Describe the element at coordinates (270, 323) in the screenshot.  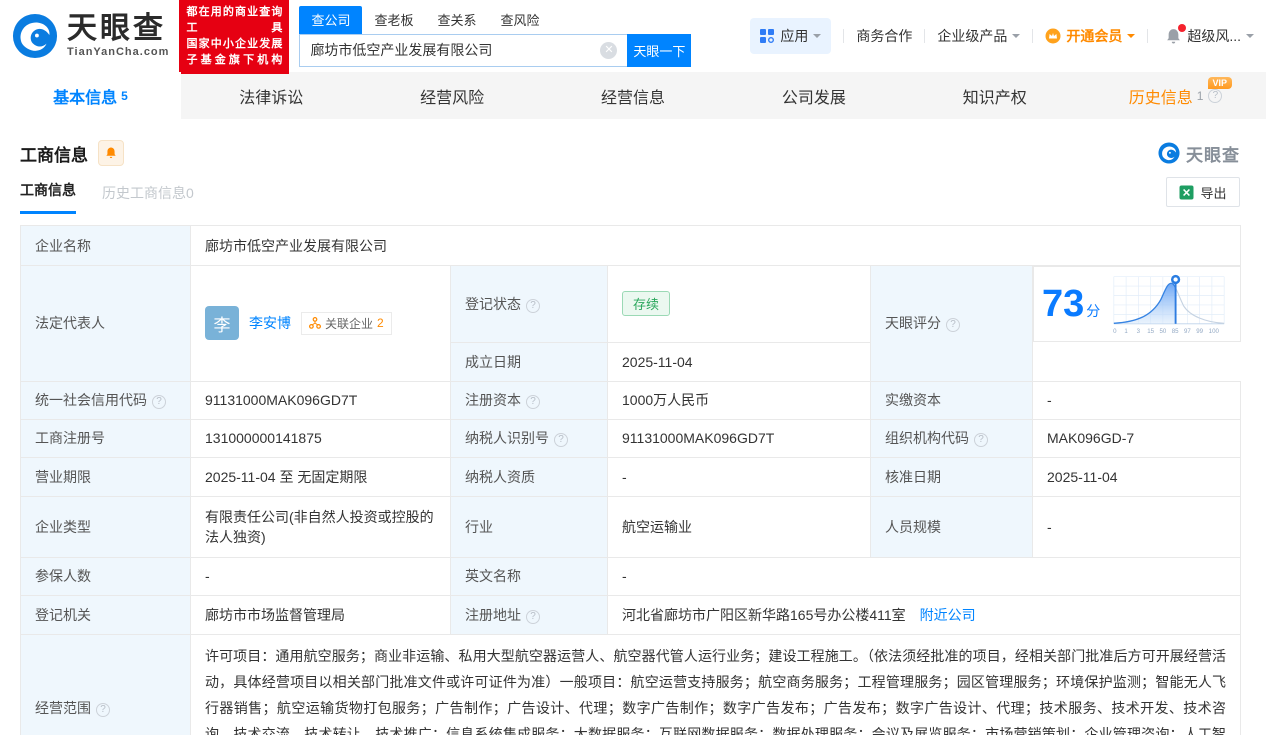
I see `legal-rep-name-link: 李安博` at that location.